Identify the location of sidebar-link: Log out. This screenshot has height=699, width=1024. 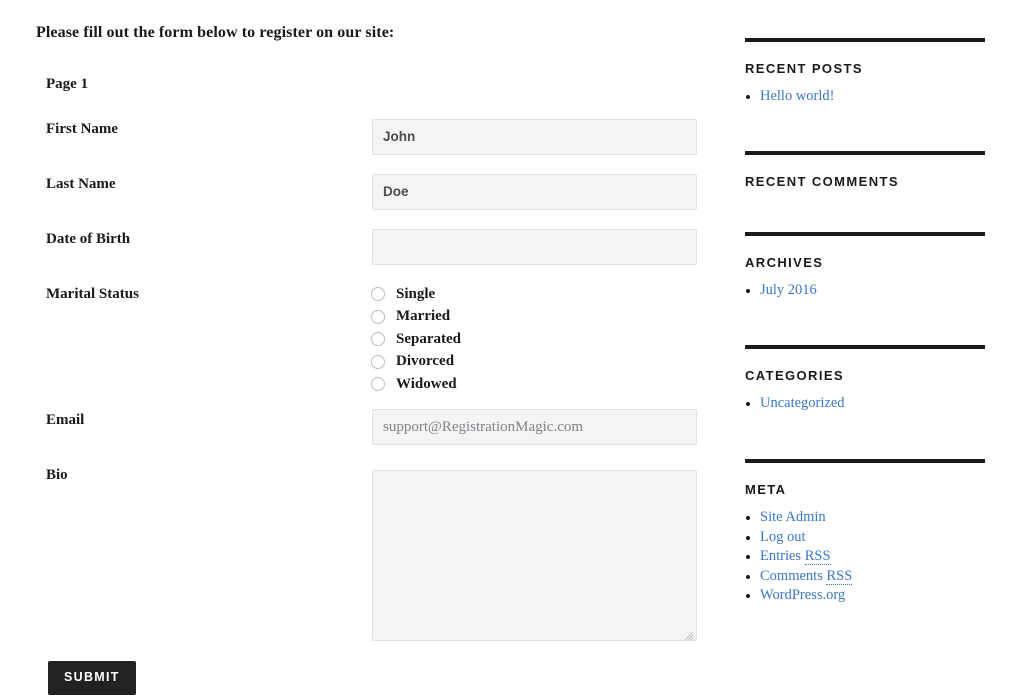
(783, 537).